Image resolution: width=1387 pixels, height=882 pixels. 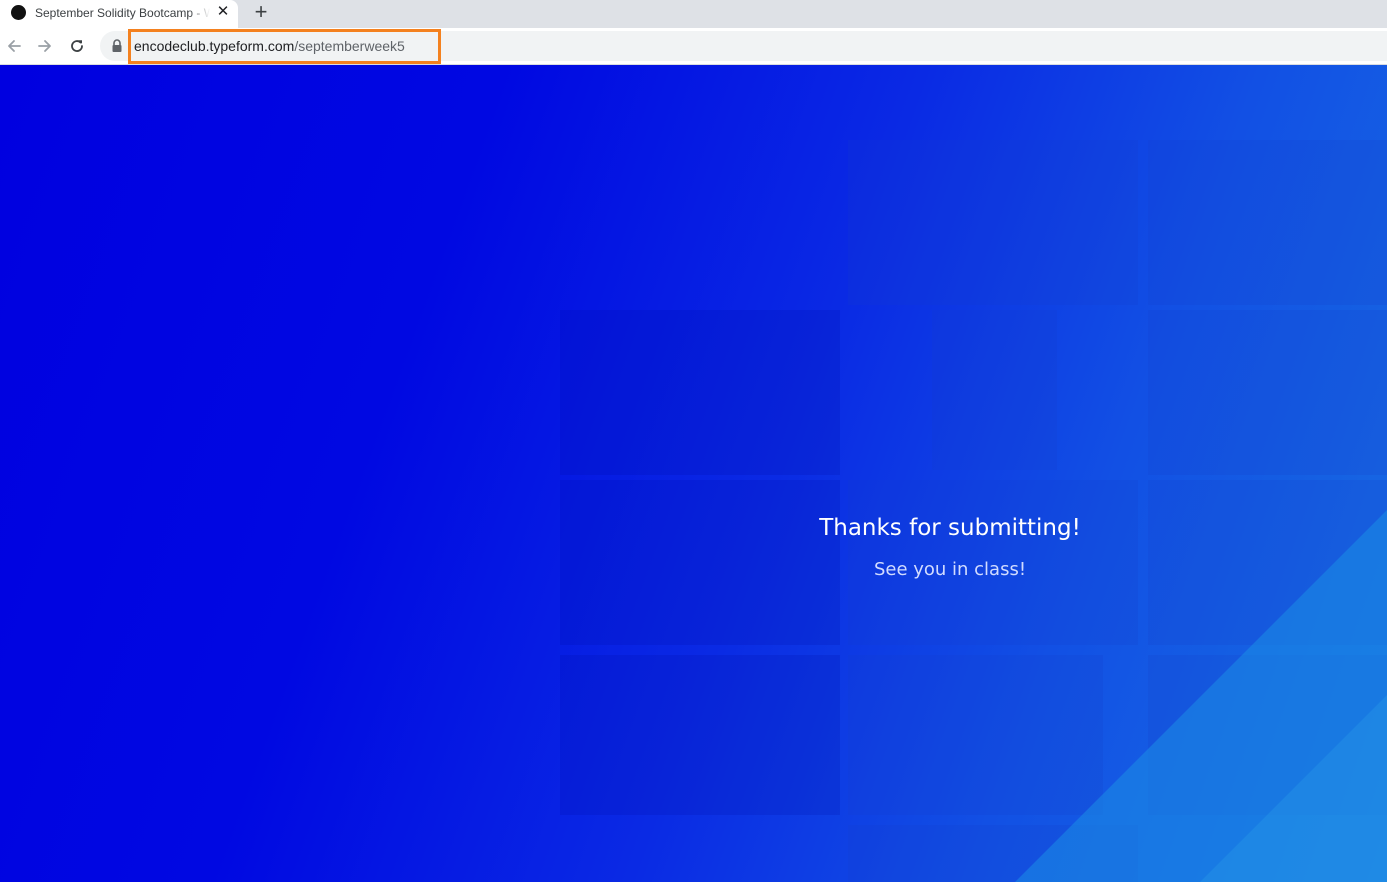 I want to click on tab-strip: September Solidity Bootcamp - W ✕ +, so click(x=693, y=14).